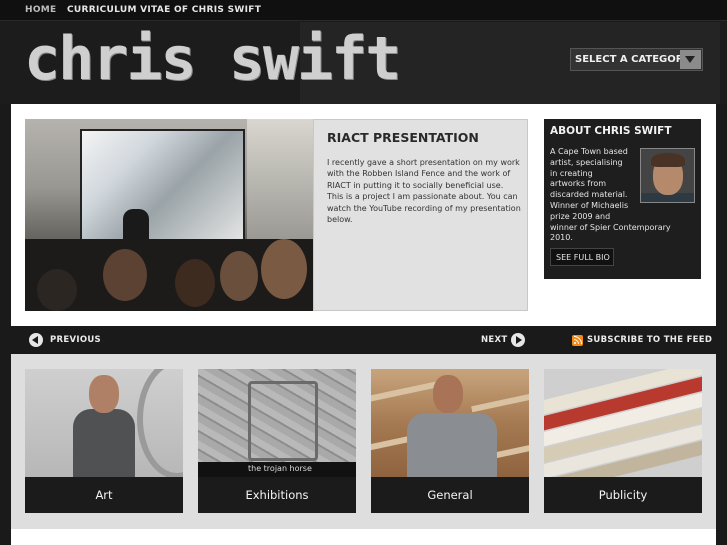 This screenshot has height=545, width=727. What do you see at coordinates (104, 495) in the screenshot?
I see `category-label-art: Art` at bounding box center [104, 495].